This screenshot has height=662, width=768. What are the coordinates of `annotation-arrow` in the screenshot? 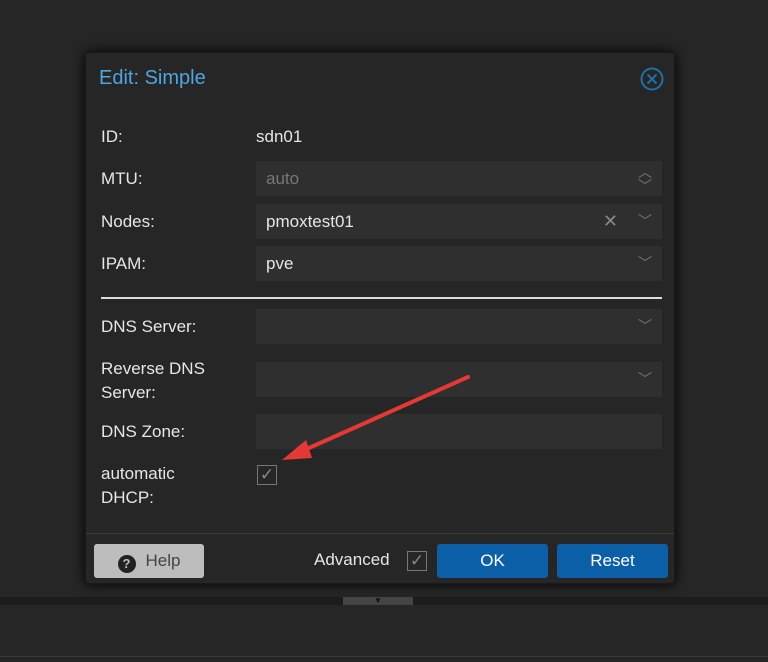 It's located at (376, 417).